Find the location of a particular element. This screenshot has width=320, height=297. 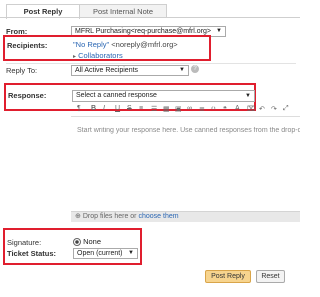

undo-icon: ↶ is located at coordinates (262, 109).